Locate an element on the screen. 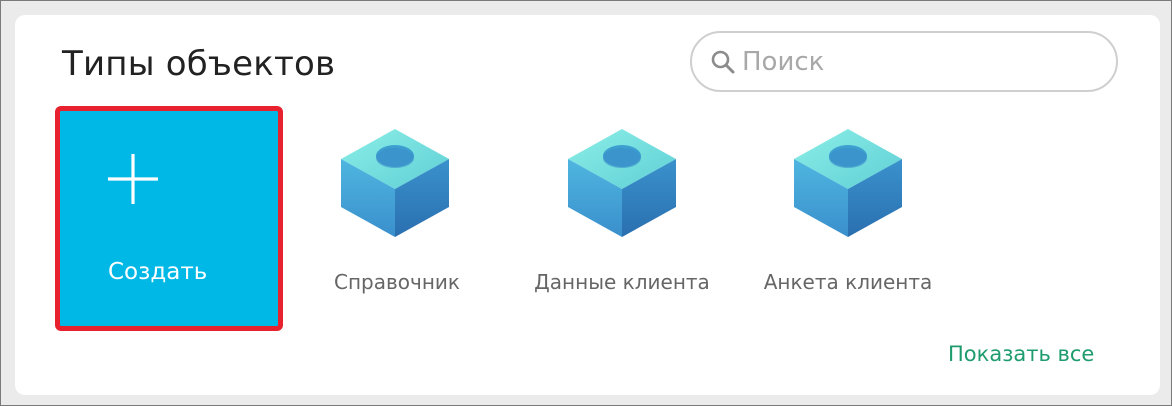 The width and height of the screenshot is (1172, 406). object-type-client-data: Данные клиента is located at coordinates (622, 215).